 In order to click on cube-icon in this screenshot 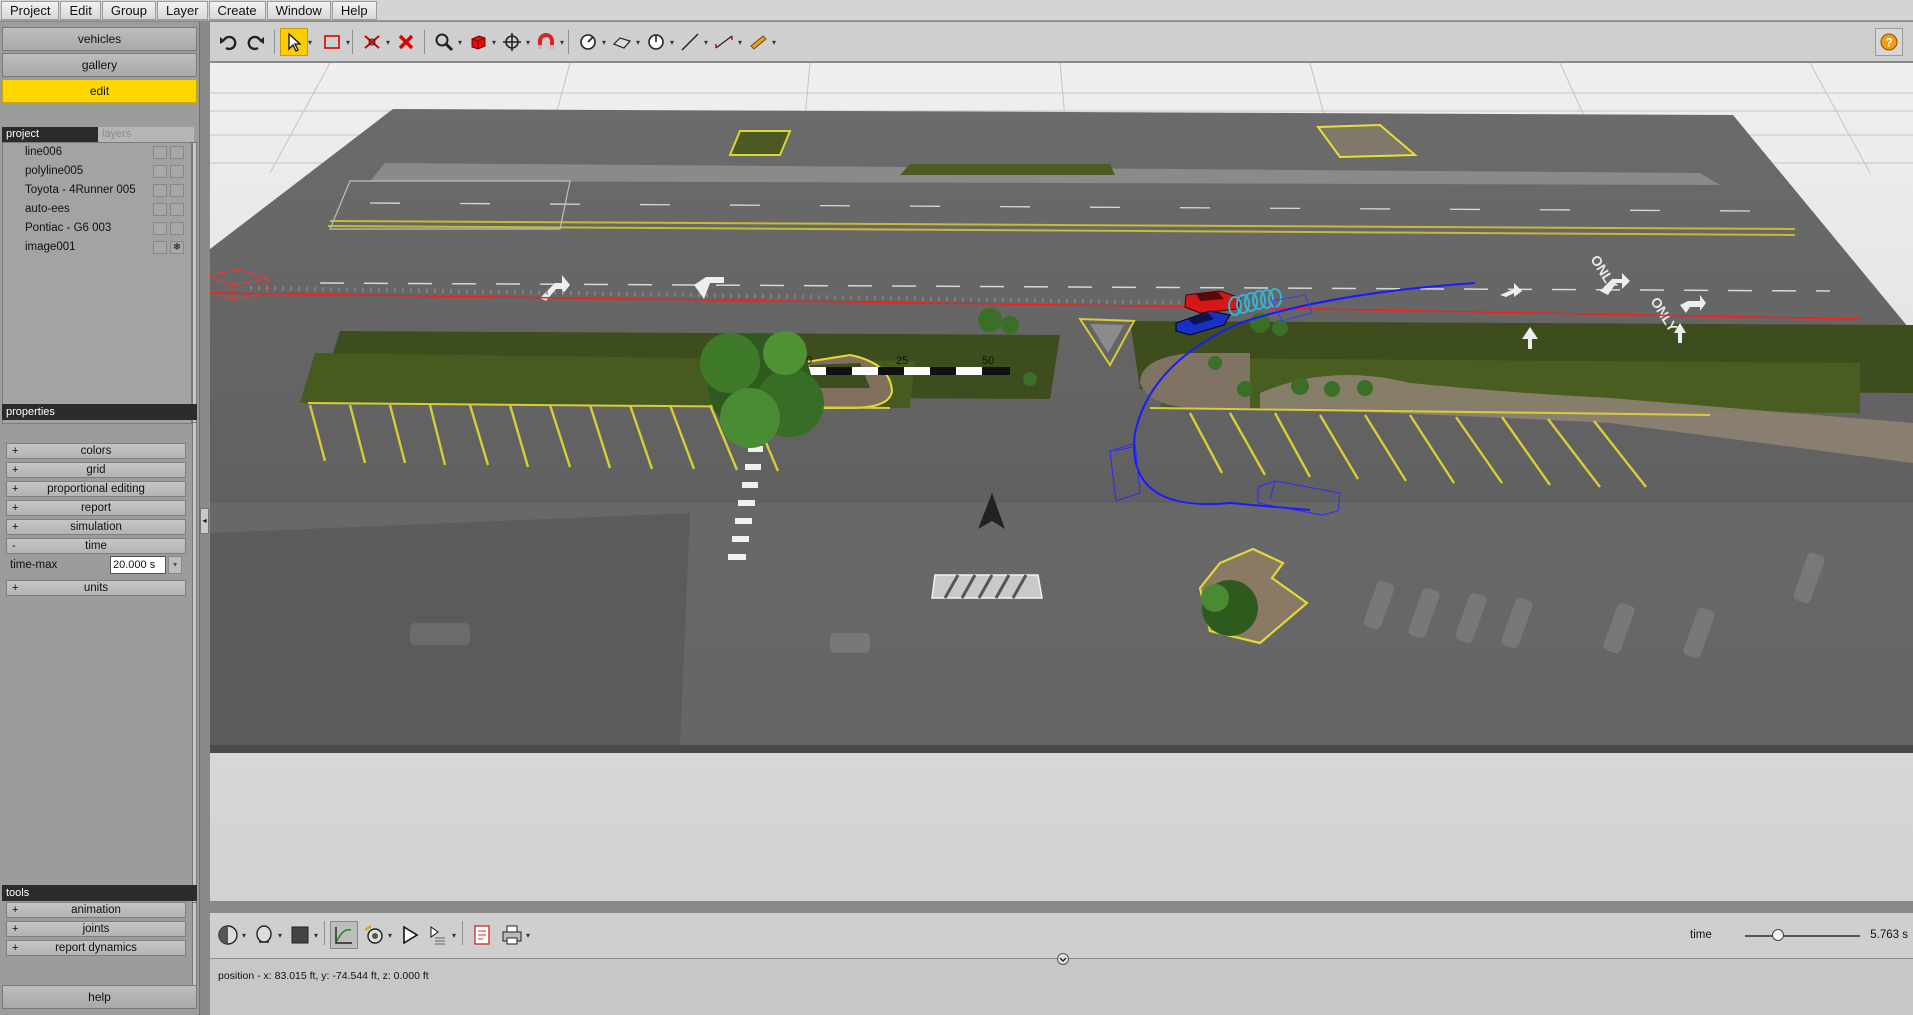, I will do `click(478, 42)`.